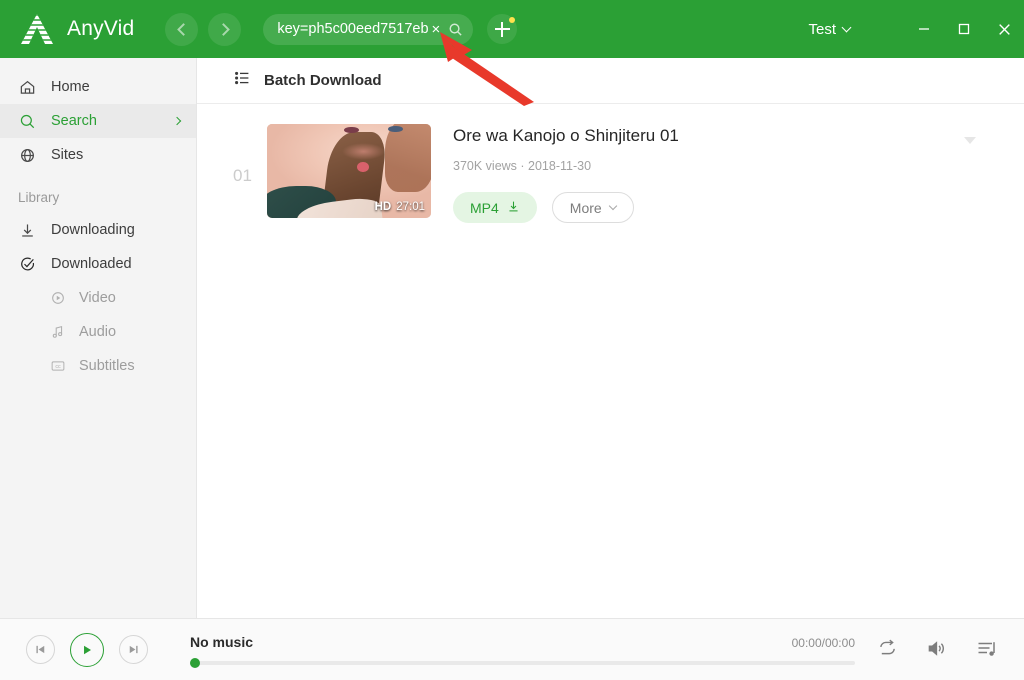 The width and height of the screenshot is (1024, 680). What do you see at coordinates (67, 155) in the screenshot?
I see `sidebar-item-label: Sites` at bounding box center [67, 155].